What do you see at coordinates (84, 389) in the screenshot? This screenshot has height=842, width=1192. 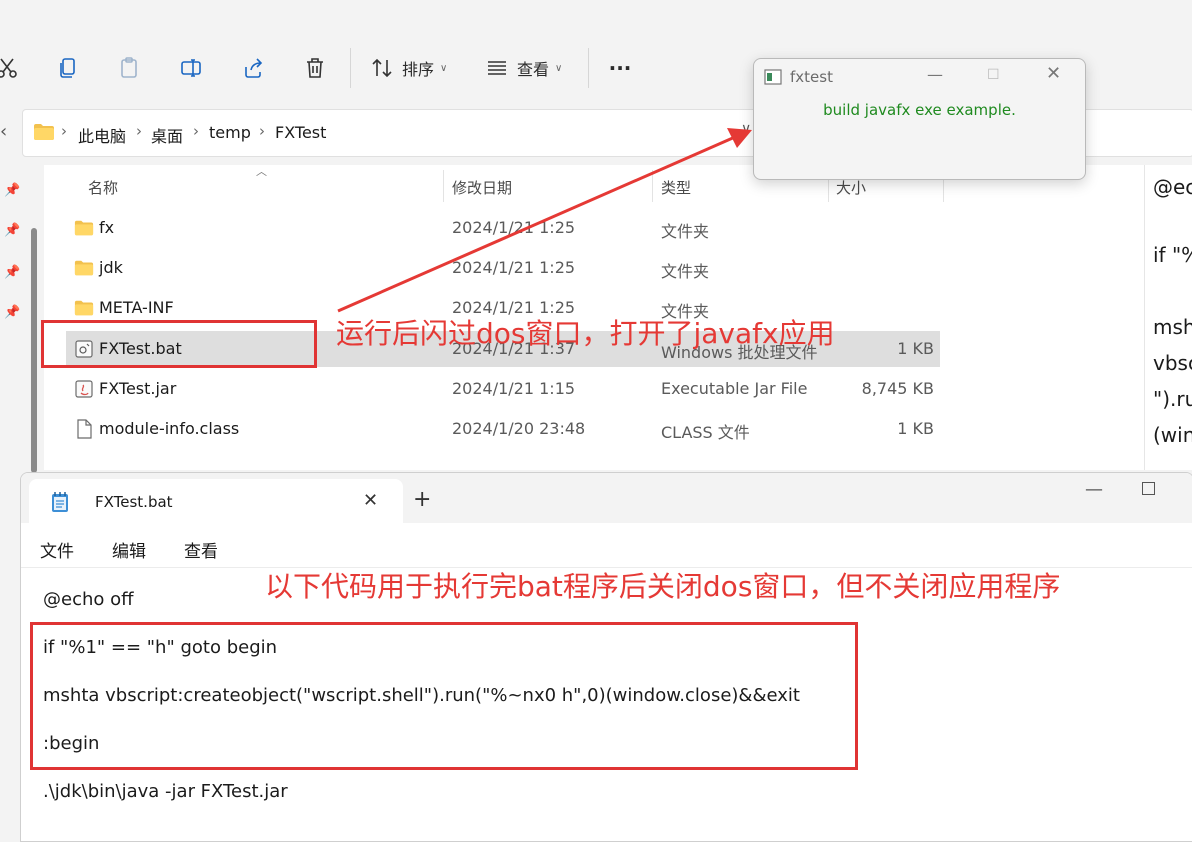 I see `jar-file-icon` at bounding box center [84, 389].